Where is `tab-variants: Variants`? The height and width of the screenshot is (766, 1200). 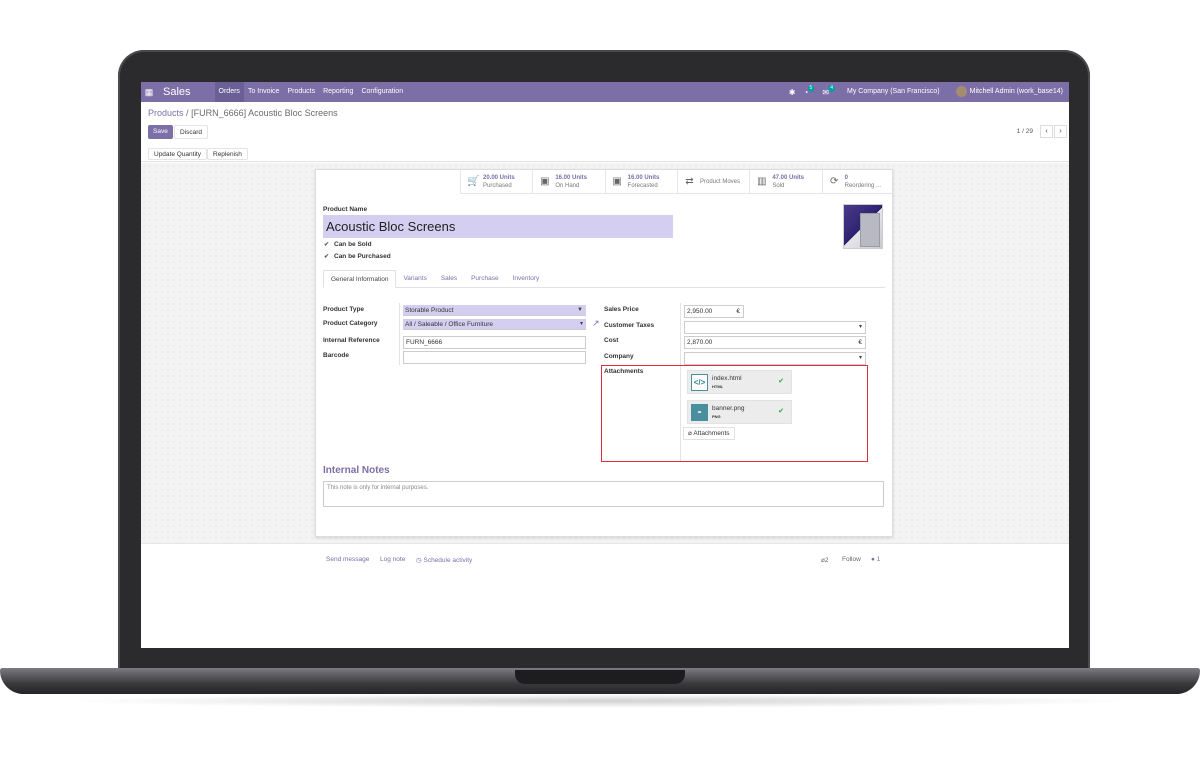 tab-variants: Variants is located at coordinates (414, 278).